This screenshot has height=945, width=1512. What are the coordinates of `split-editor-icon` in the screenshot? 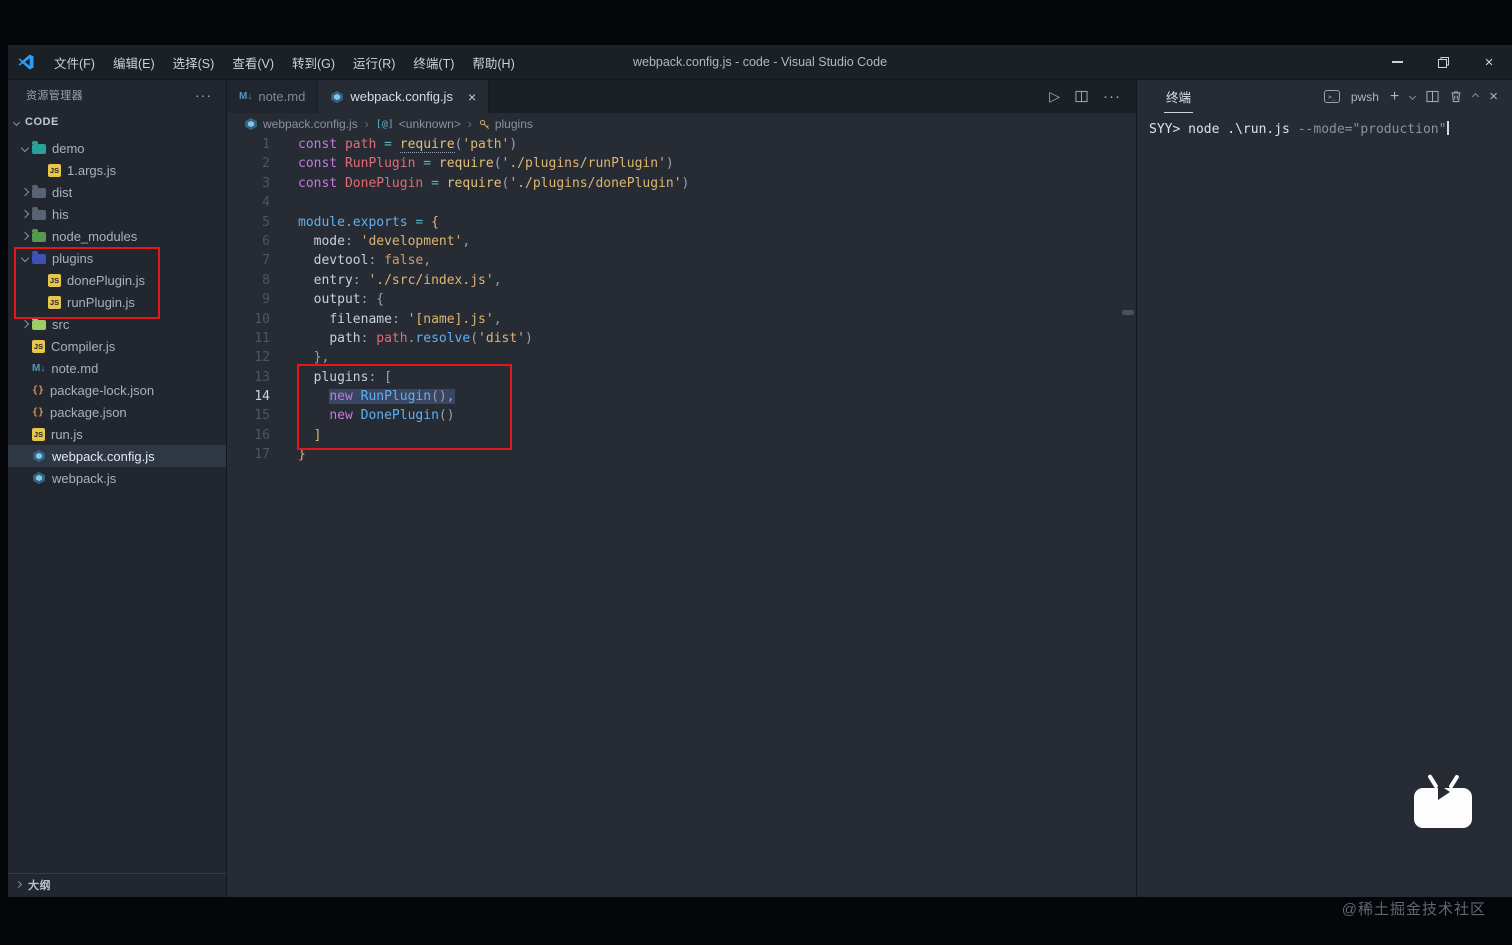 It's located at (1081, 96).